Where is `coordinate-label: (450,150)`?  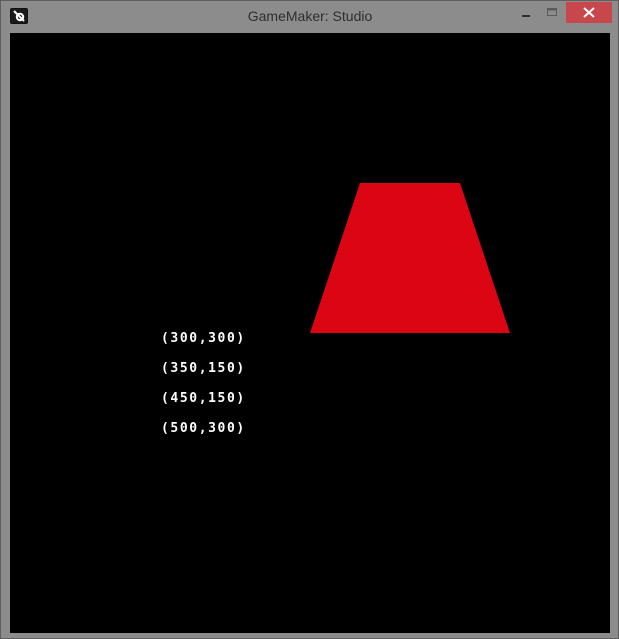
coordinate-label: (450,150) is located at coordinates (203, 398).